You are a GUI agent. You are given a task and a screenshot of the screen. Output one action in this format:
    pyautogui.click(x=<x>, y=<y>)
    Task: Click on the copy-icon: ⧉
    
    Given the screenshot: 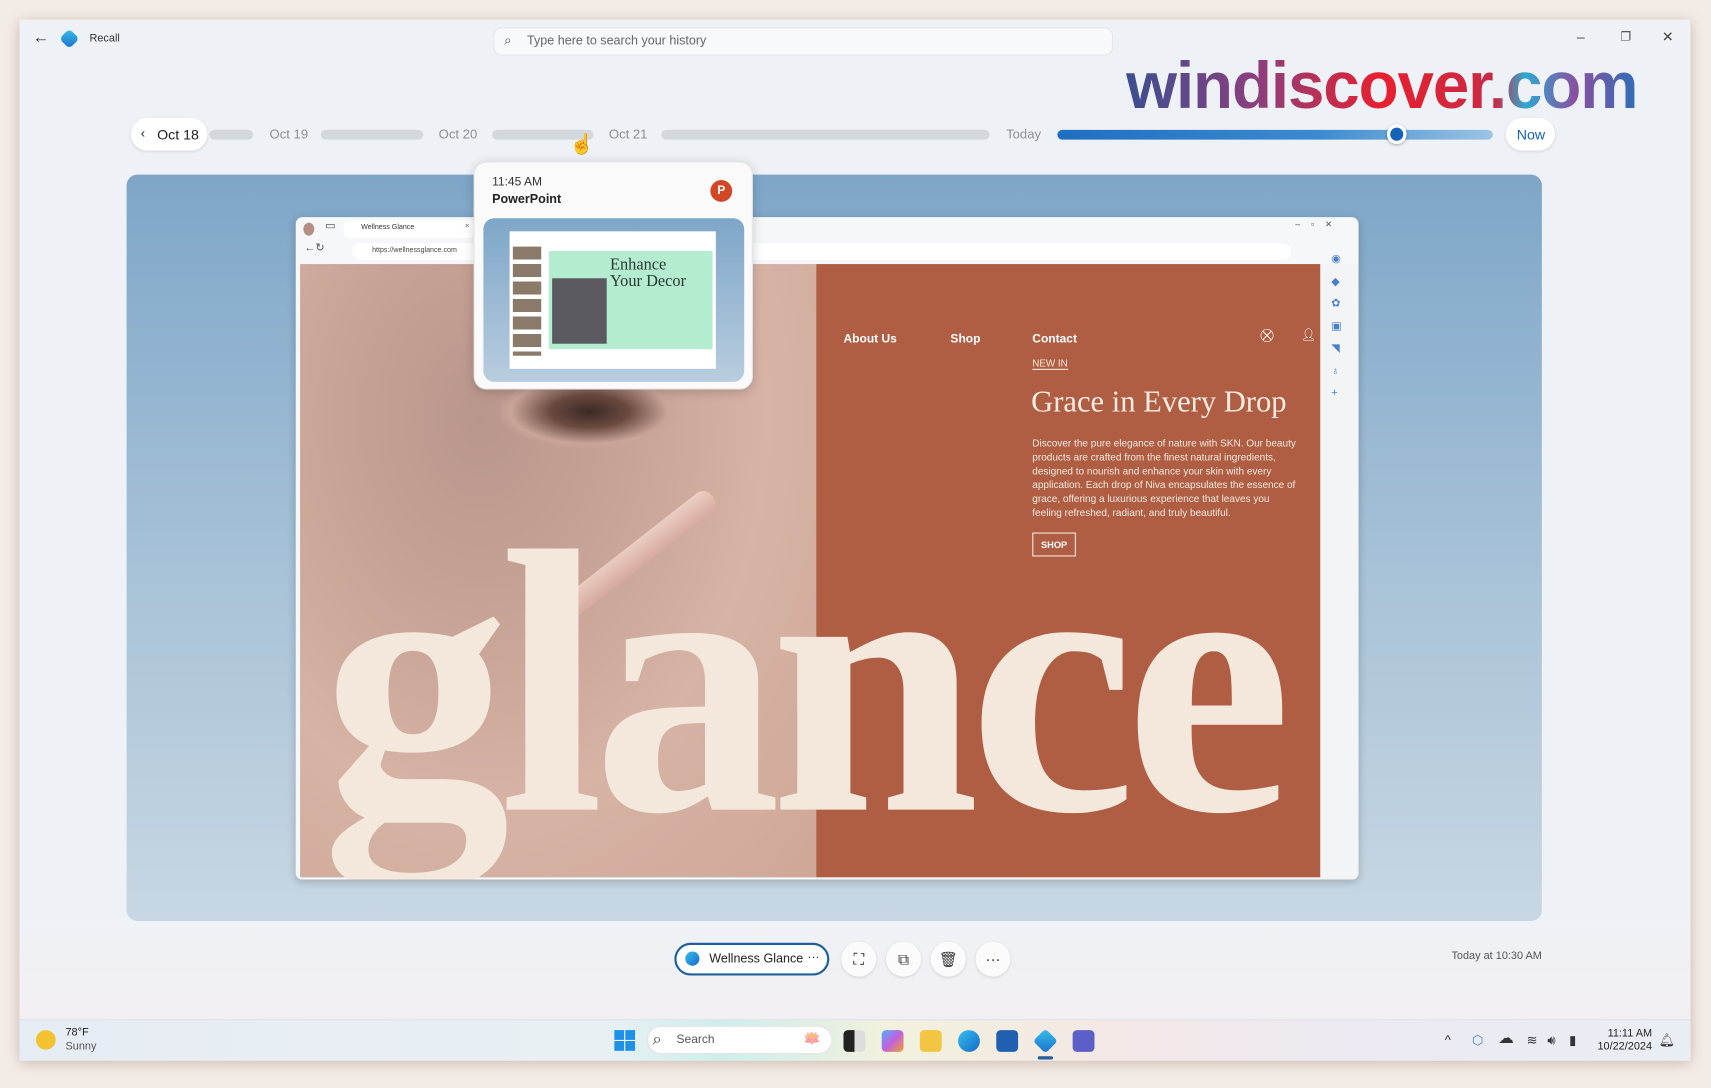 What is the action you would take?
    pyautogui.click(x=903, y=958)
    